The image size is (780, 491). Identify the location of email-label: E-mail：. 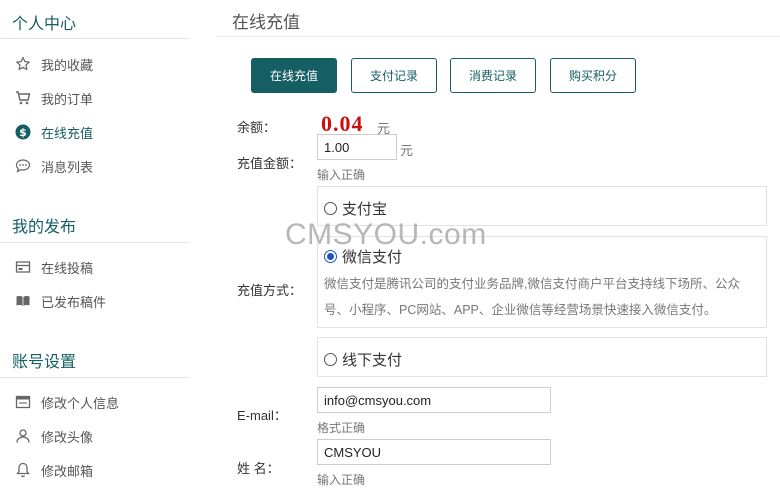
(262, 415).